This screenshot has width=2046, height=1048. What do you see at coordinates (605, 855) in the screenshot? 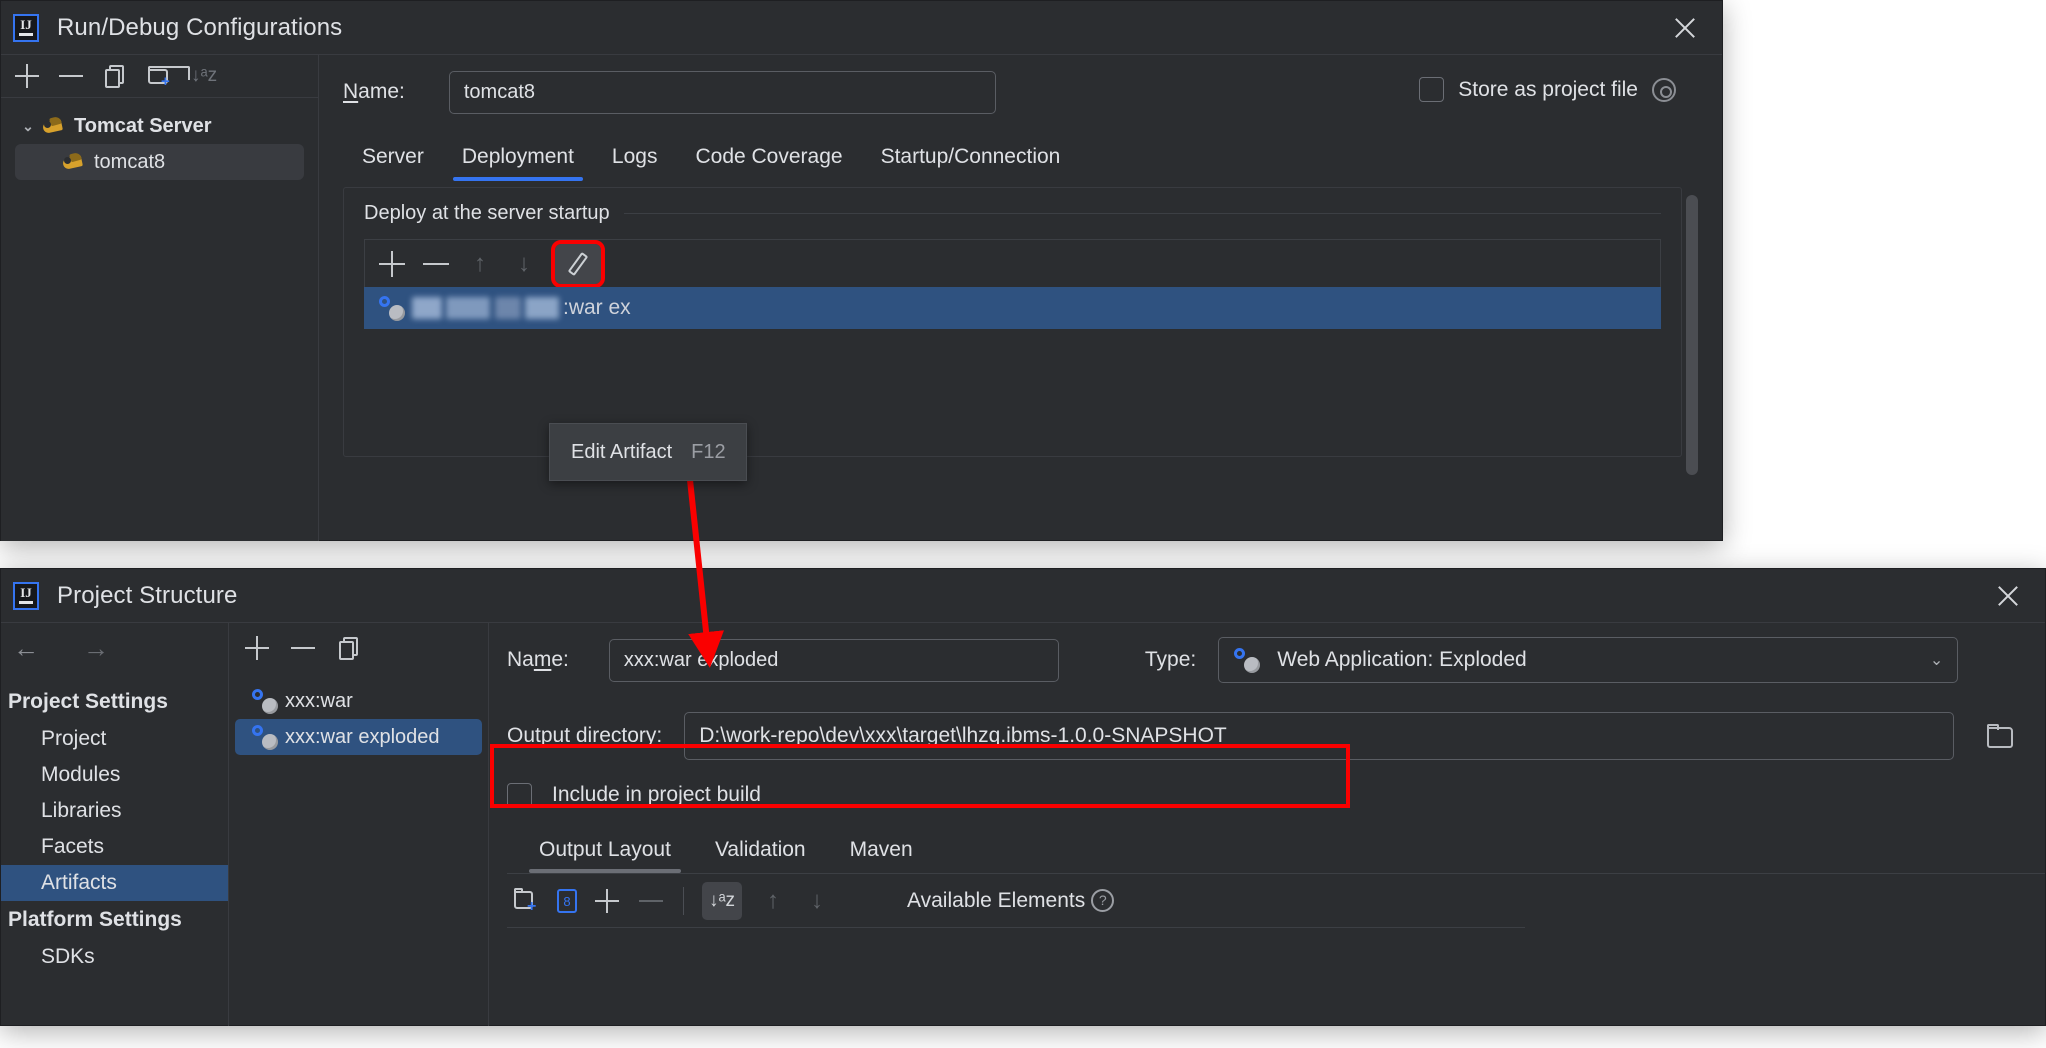
I see `tab-output-layout: Output Layout` at bounding box center [605, 855].